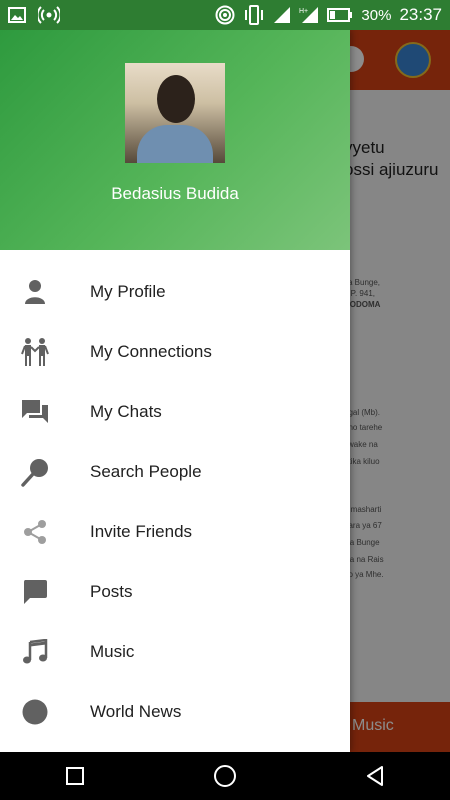 The height and width of the screenshot is (800, 450). What do you see at coordinates (303, 11) in the screenshot?
I see `svg-text: H+` at bounding box center [303, 11].